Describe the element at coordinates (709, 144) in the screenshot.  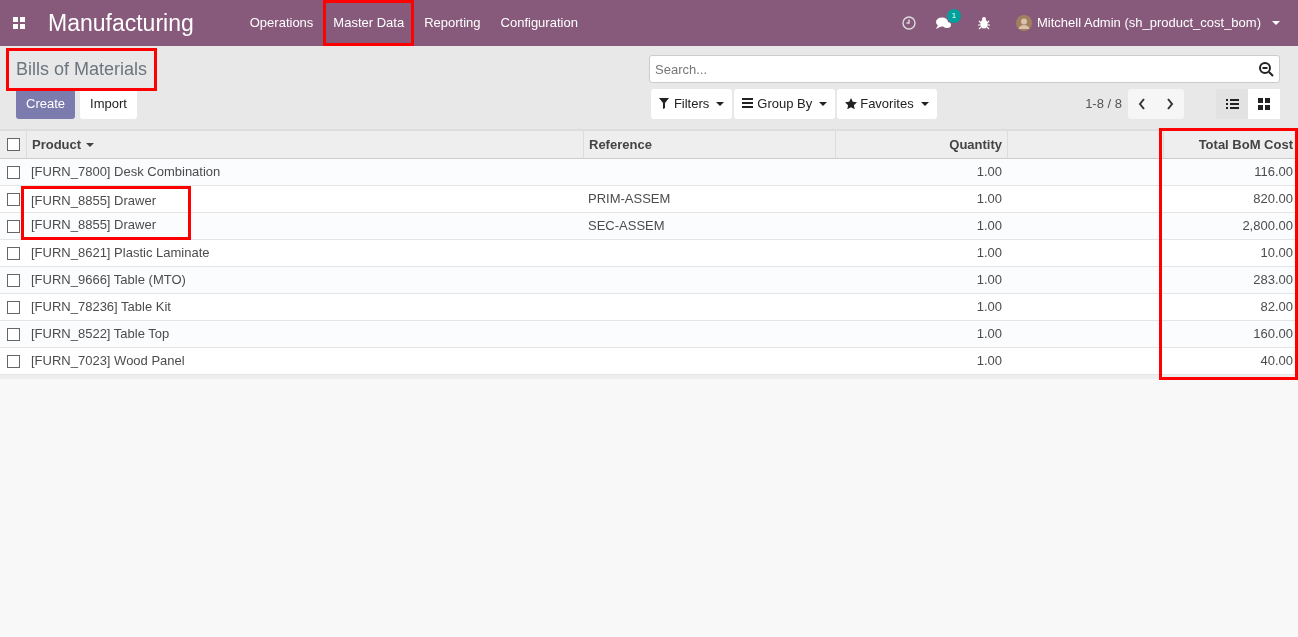
I see `column-header: Reference` at that location.